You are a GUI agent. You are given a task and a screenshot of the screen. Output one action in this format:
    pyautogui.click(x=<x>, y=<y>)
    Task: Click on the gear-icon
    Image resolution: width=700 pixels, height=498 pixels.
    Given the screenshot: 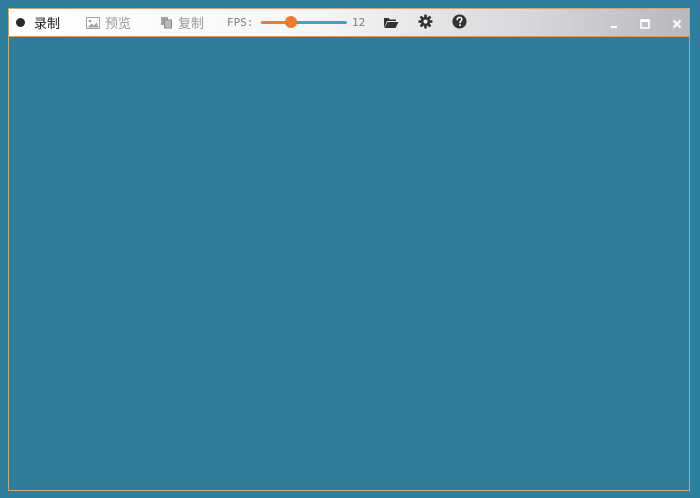 What is the action you would take?
    pyautogui.click(x=425, y=23)
    